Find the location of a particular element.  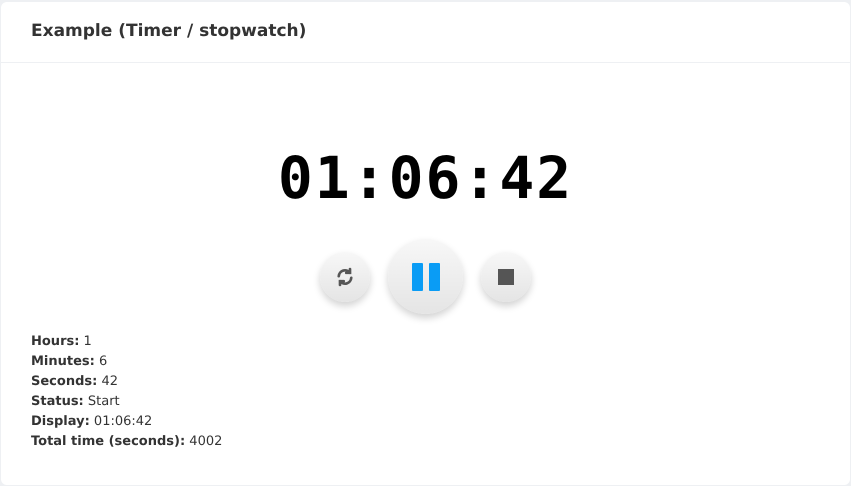

stop-button is located at coordinates (506, 277).